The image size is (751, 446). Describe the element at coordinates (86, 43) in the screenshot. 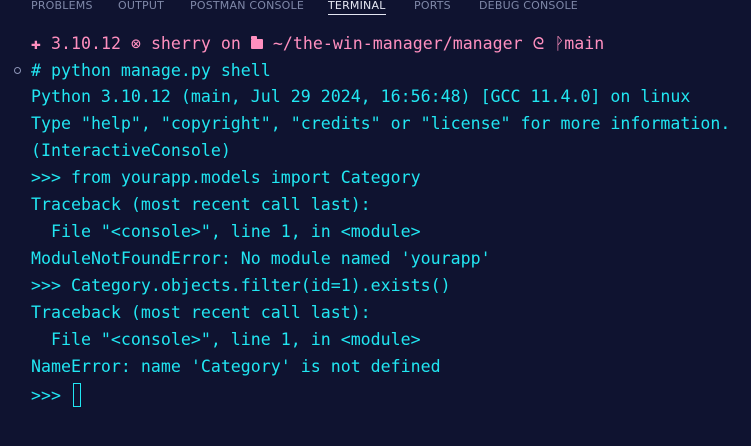

I see `python-version: 3.10.12` at that location.